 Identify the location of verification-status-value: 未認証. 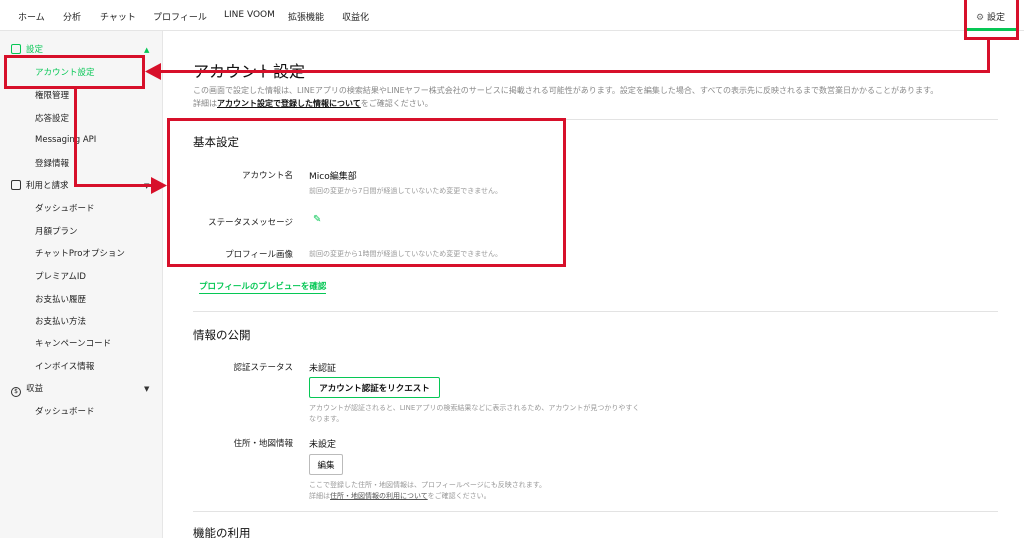
(323, 369).